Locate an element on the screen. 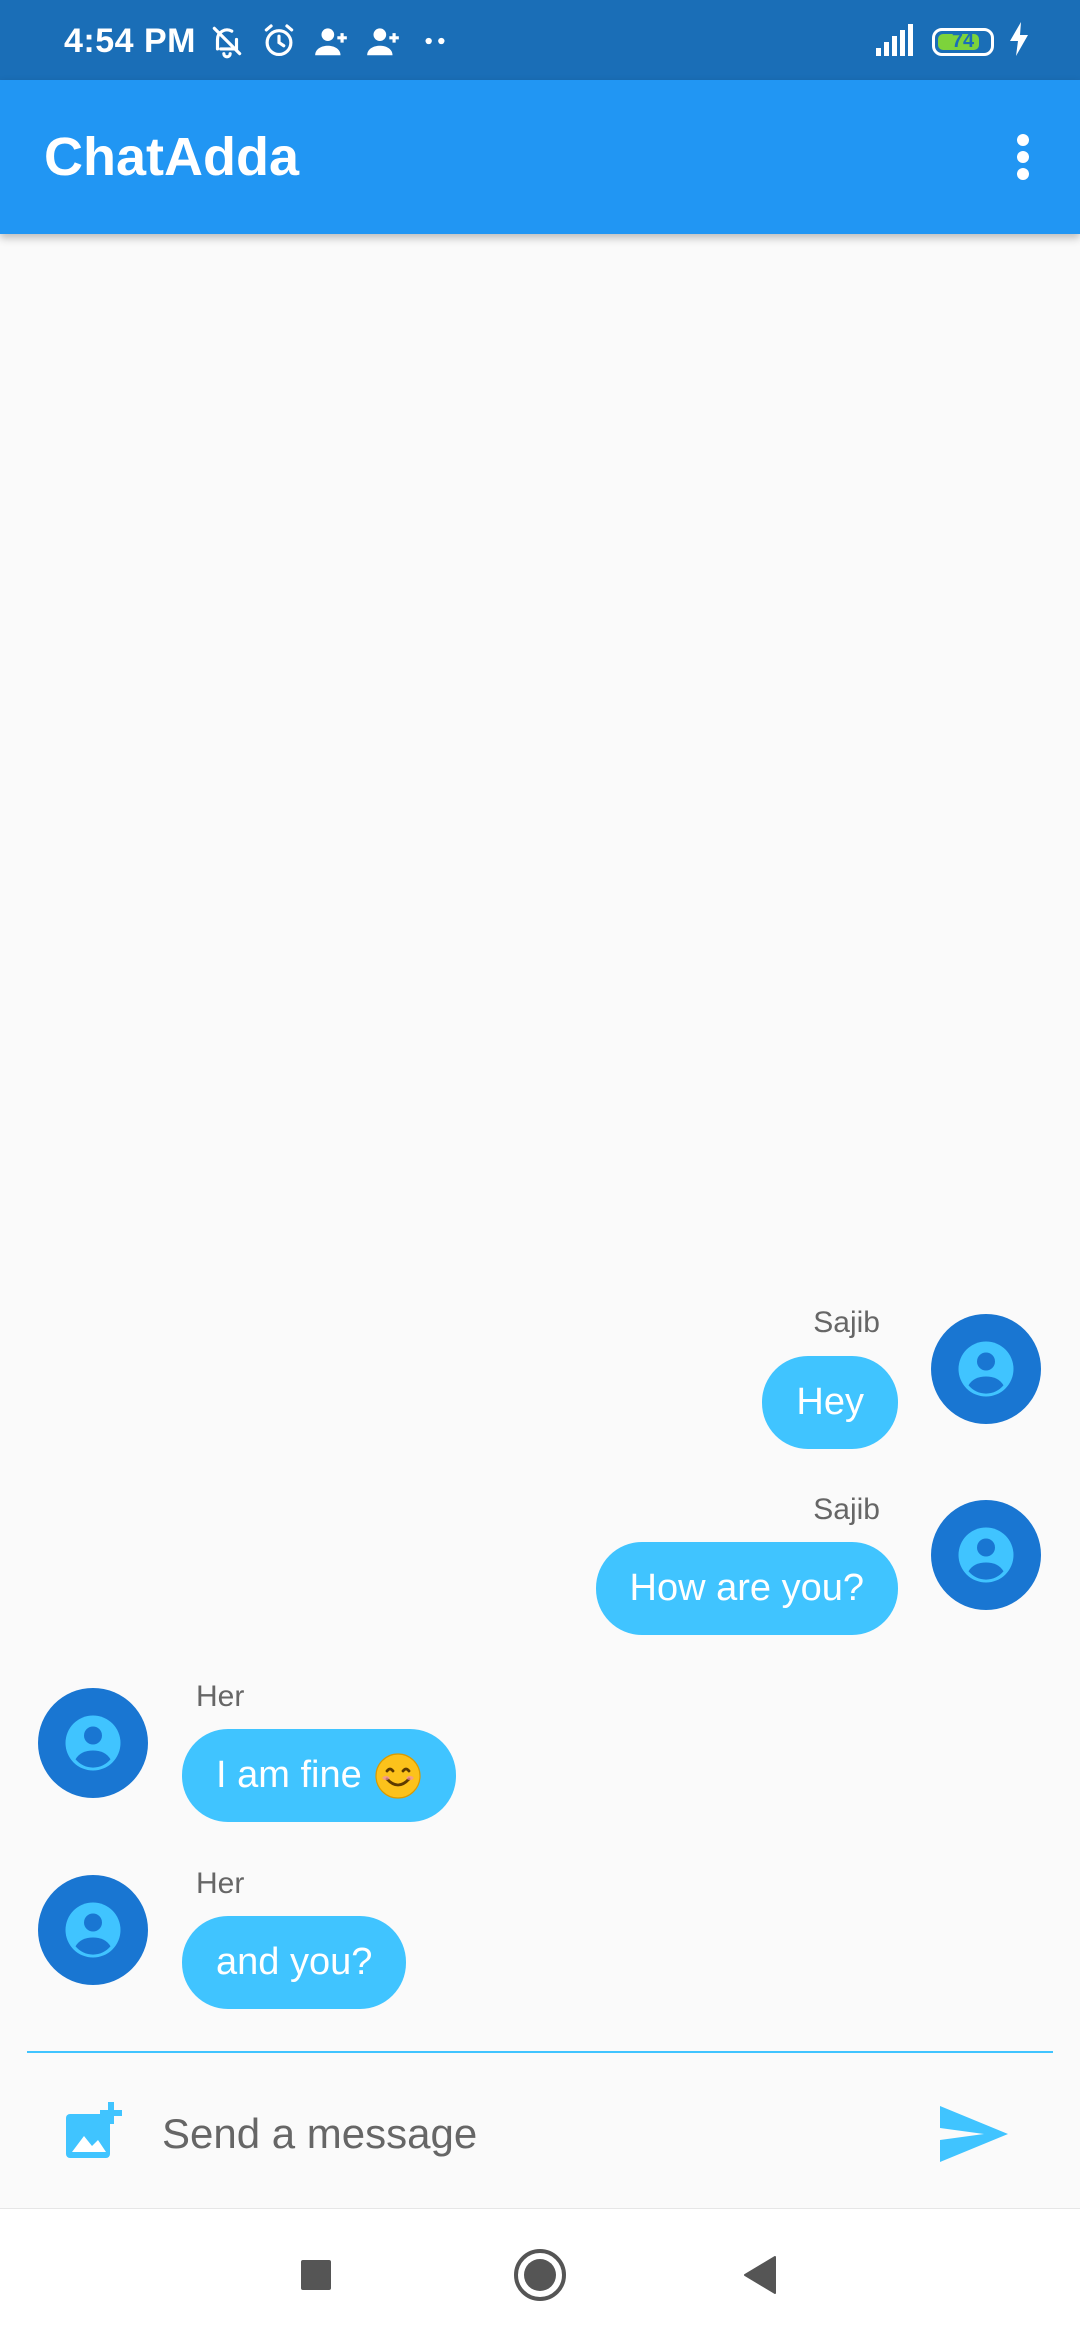 The height and width of the screenshot is (2341, 1080). message-bubble: I am fine is located at coordinates (319, 1775).